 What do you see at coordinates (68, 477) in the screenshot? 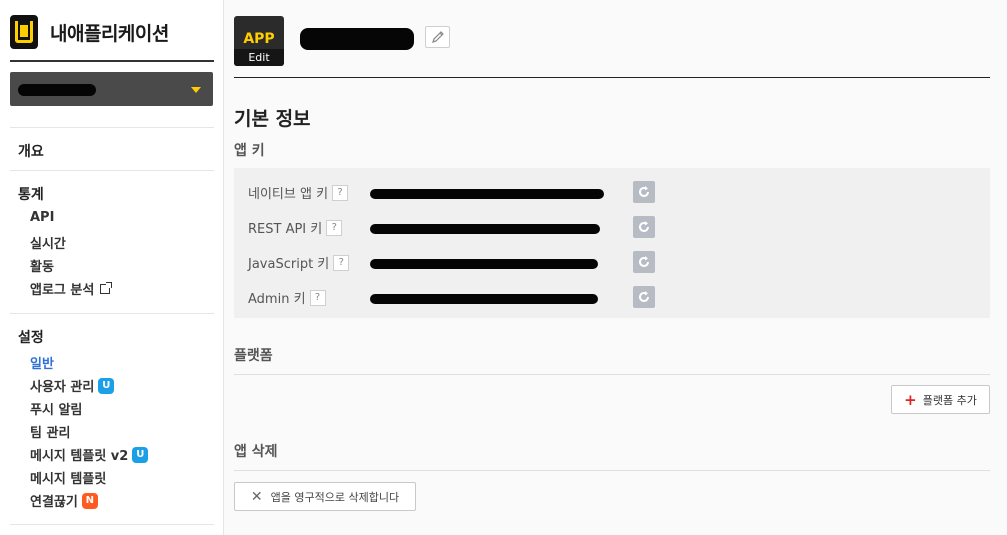
I see `sidebar-item-message-template: 메시지 템플릿` at bounding box center [68, 477].